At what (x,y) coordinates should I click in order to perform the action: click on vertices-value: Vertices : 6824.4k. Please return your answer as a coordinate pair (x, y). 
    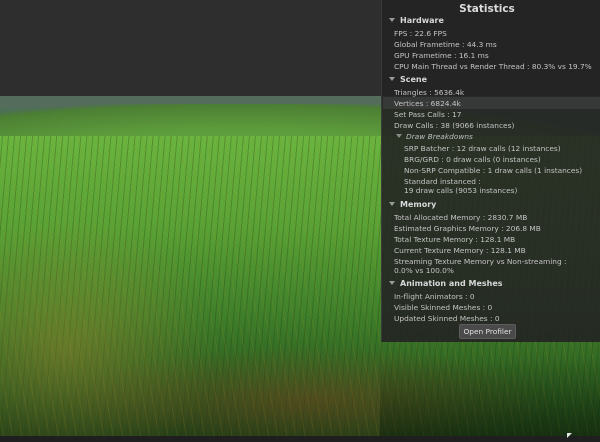
    Looking at the image, I should click on (427, 103).